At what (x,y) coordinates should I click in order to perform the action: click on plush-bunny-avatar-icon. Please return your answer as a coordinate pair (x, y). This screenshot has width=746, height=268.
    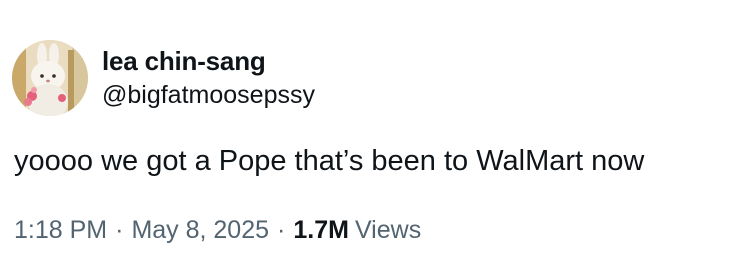
    Looking at the image, I should click on (50, 78).